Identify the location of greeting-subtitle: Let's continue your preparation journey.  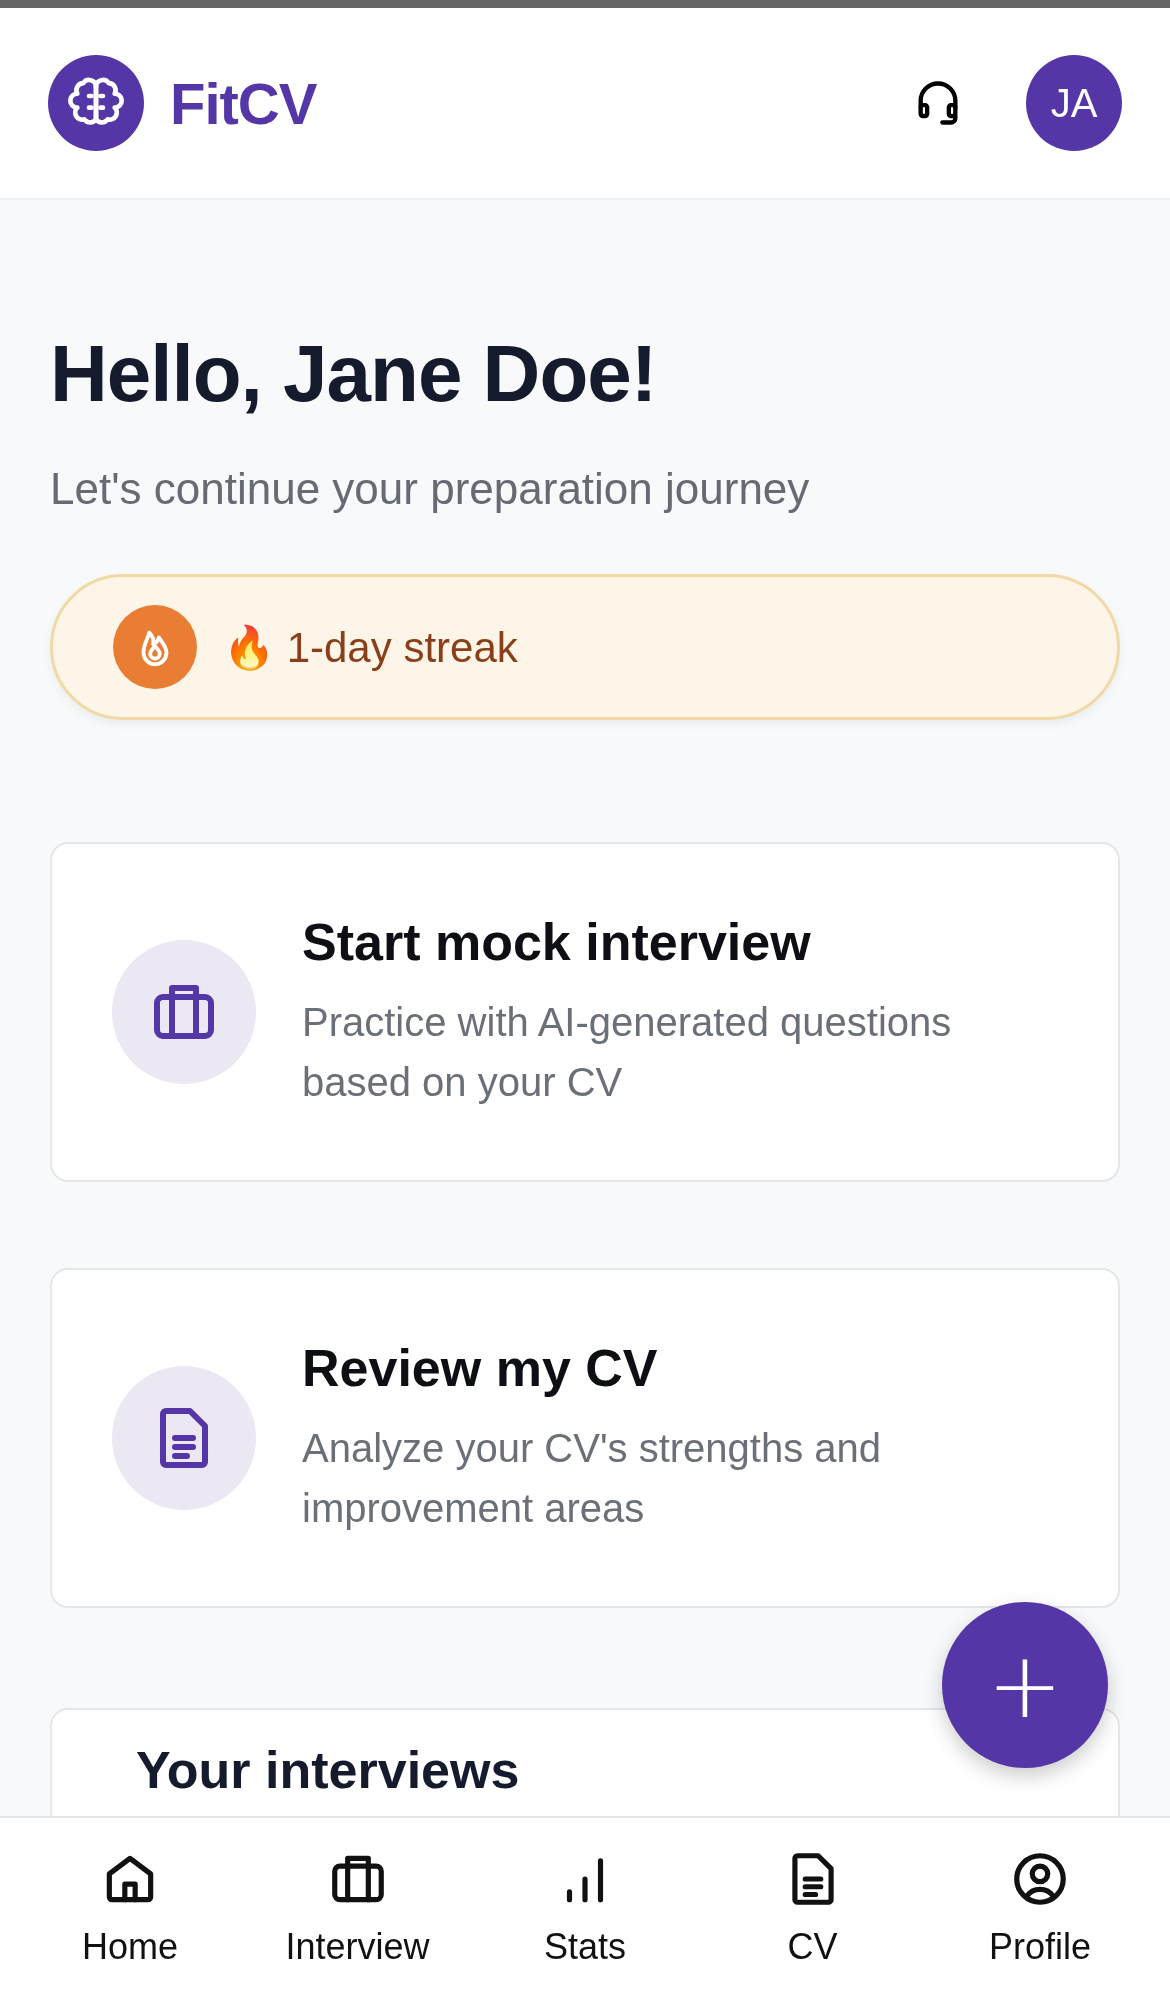
(430, 489).